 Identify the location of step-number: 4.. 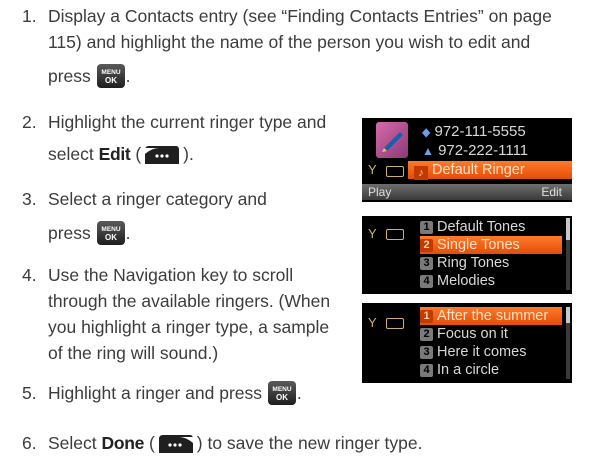
(29, 275).